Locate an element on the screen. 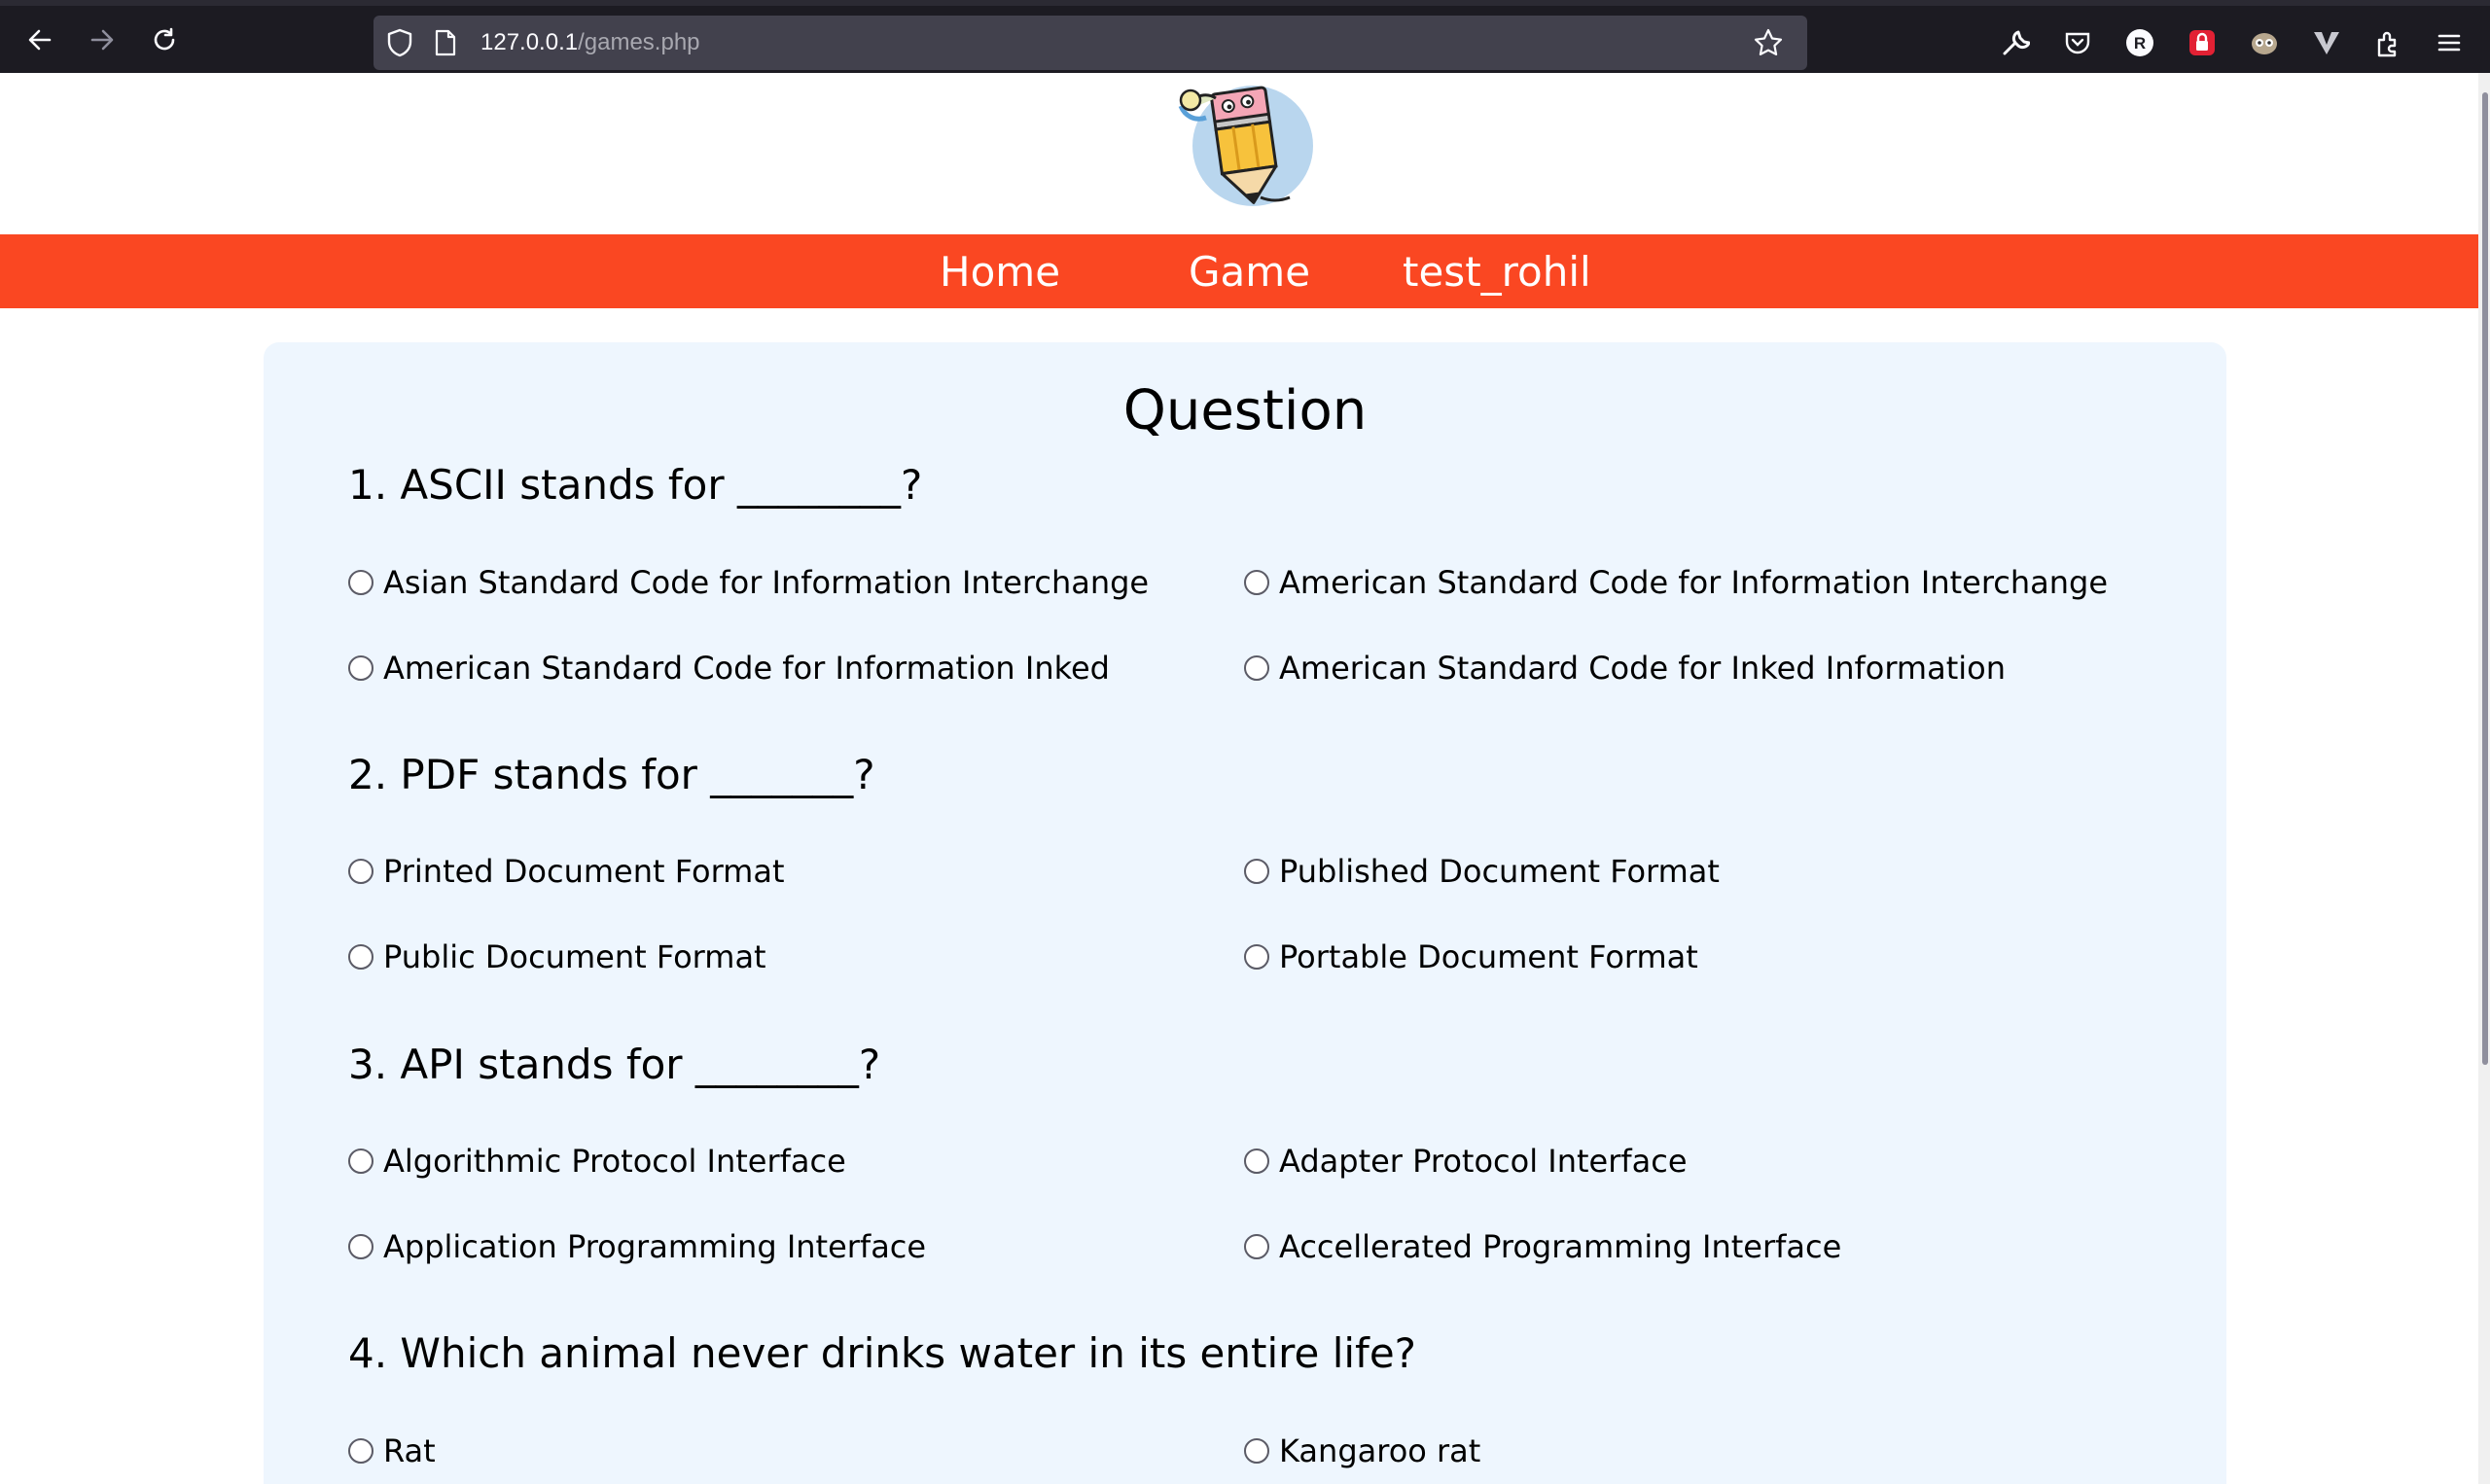 This screenshot has width=2490, height=1484. q2-option-b-radio is located at coordinates (1256, 872).